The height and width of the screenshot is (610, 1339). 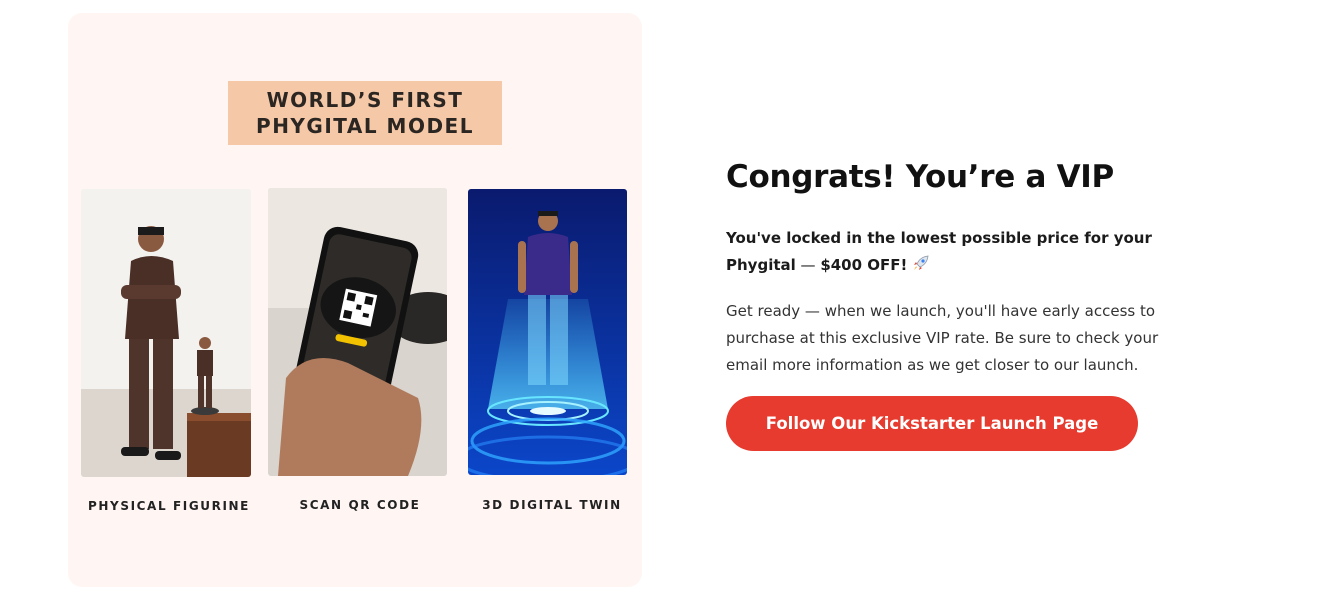 What do you see at coordinates (864, 265) in the screenshot?
I see `discount-amount: $400 OFF!` at bounding box center [864, 265].